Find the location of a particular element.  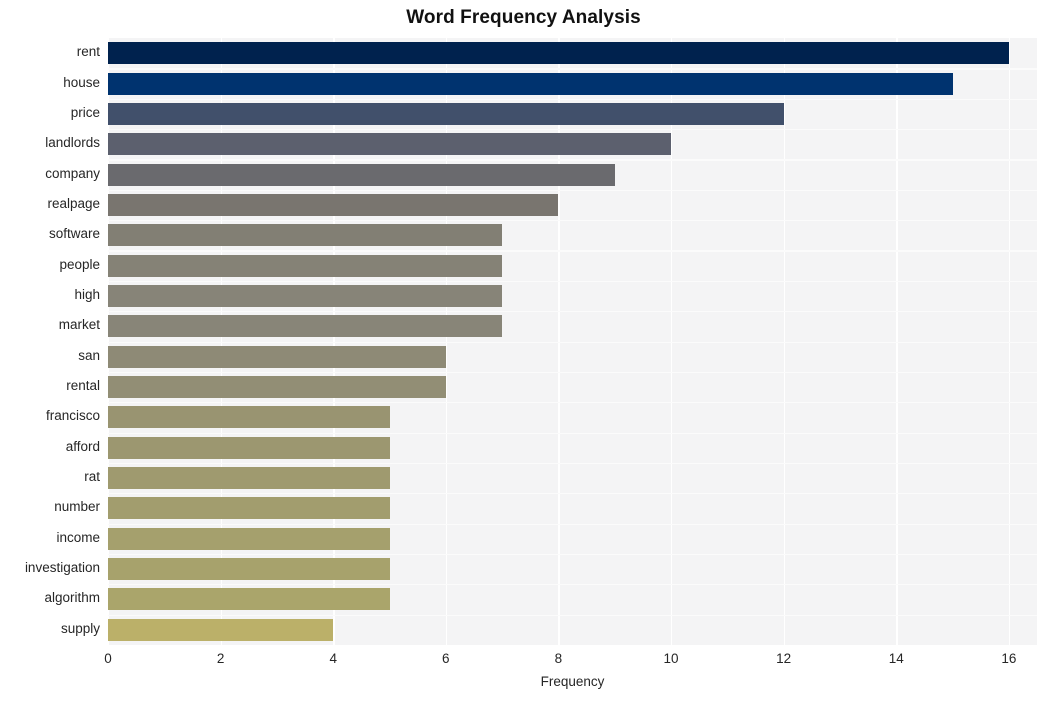

y-axis-tick-label: house is located at coordinates (81, 82).